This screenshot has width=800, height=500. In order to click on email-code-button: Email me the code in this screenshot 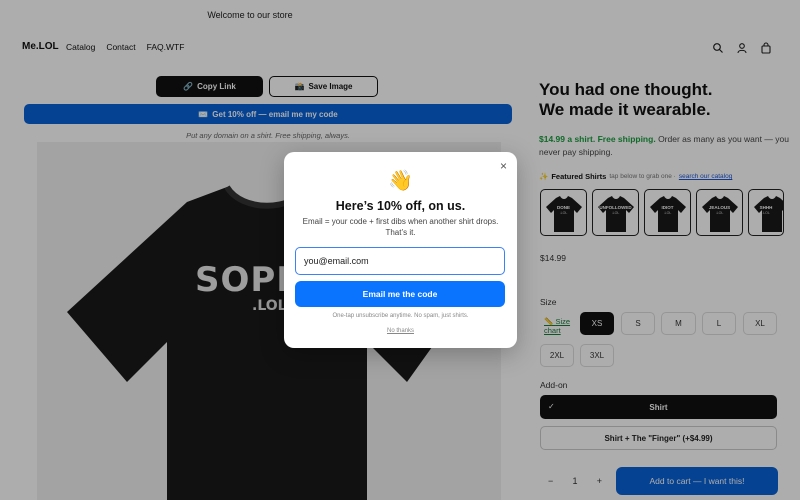, I will do `click(400, 294)`.